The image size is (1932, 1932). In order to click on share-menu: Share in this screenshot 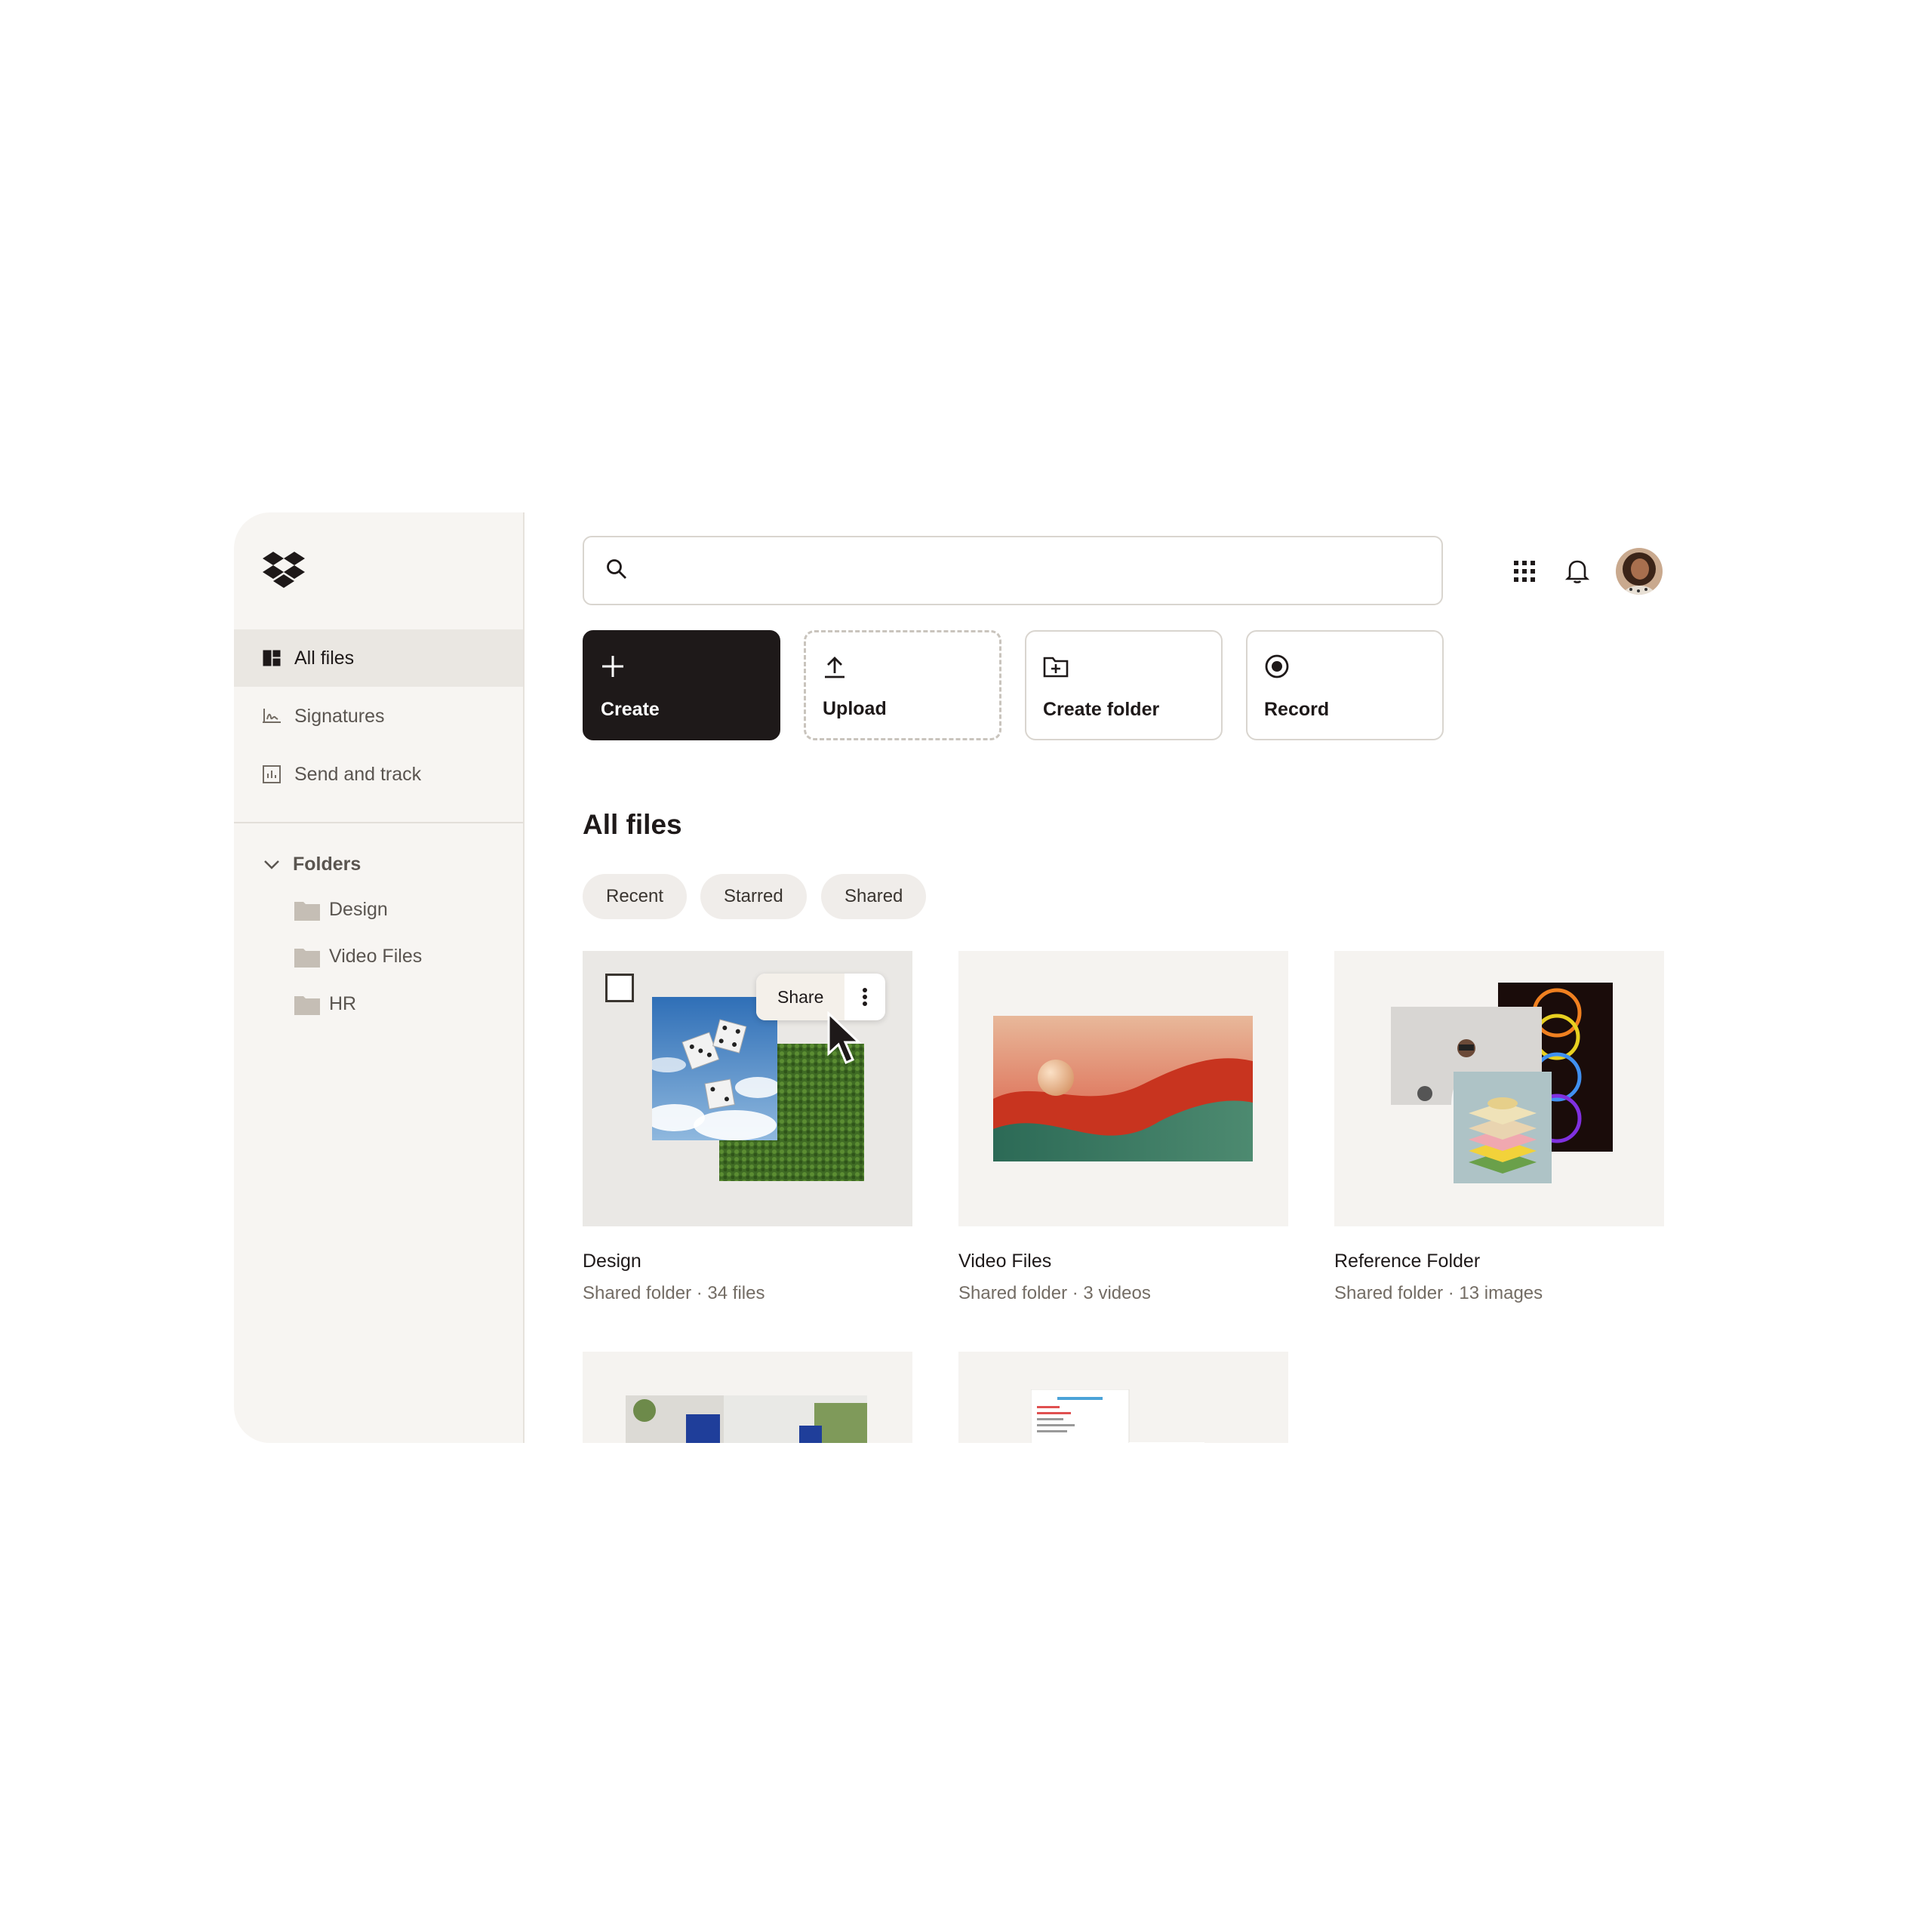, I will do `click(821, 997)`.